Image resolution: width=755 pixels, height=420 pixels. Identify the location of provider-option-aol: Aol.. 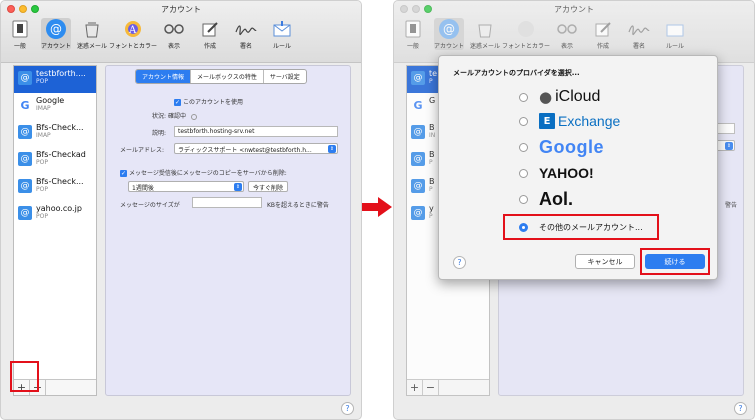
(546, 199).